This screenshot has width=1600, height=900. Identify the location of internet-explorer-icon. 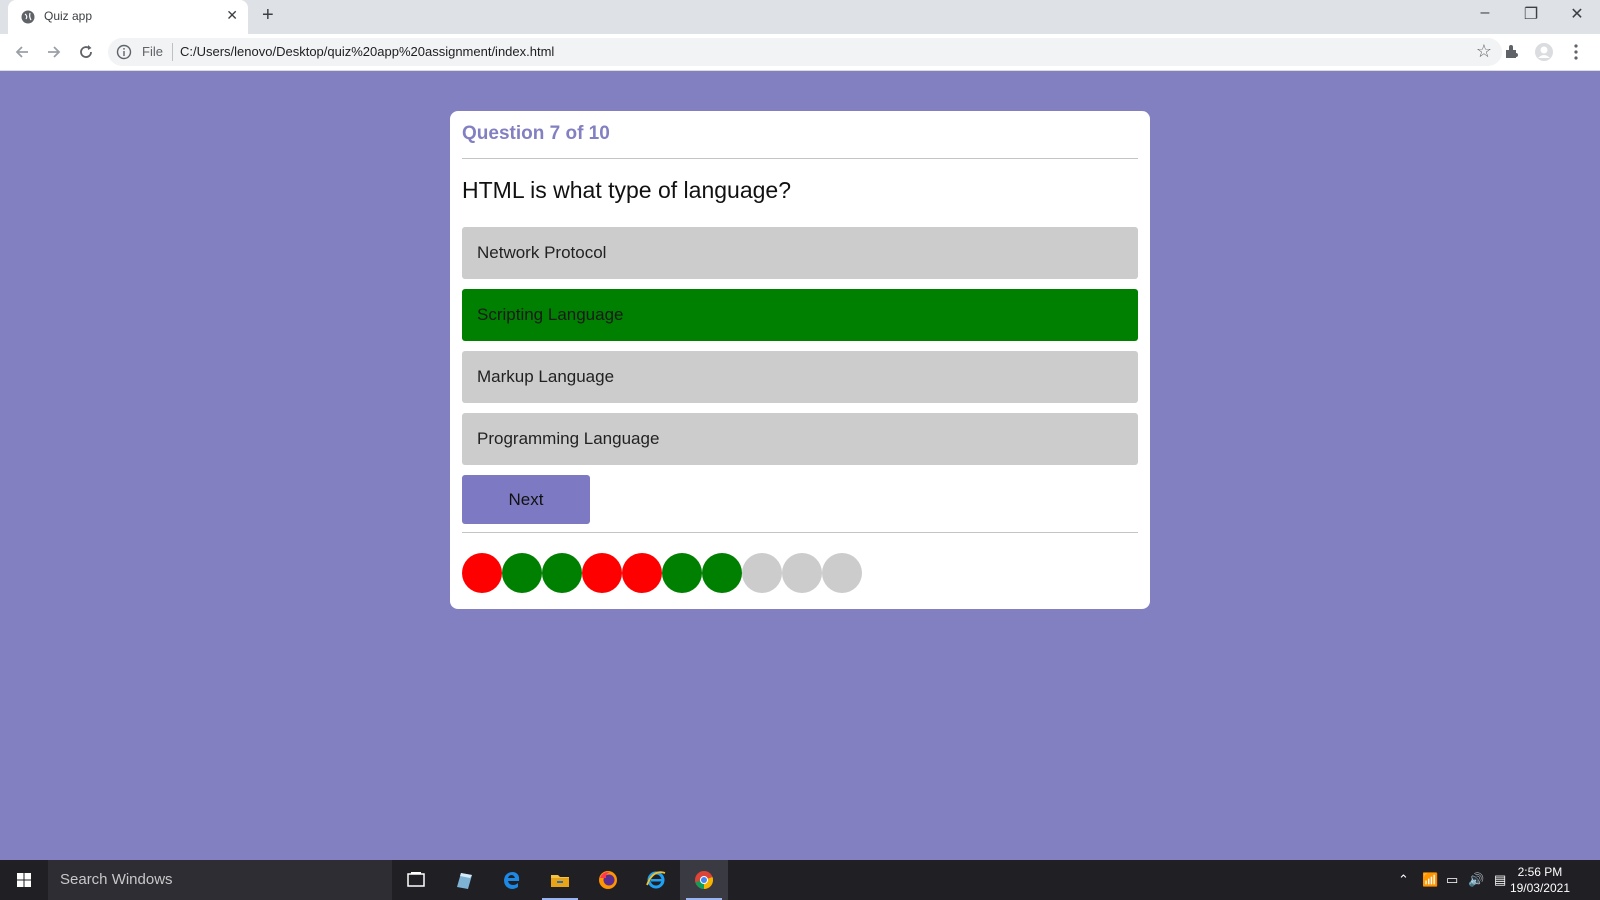
(656, 880).